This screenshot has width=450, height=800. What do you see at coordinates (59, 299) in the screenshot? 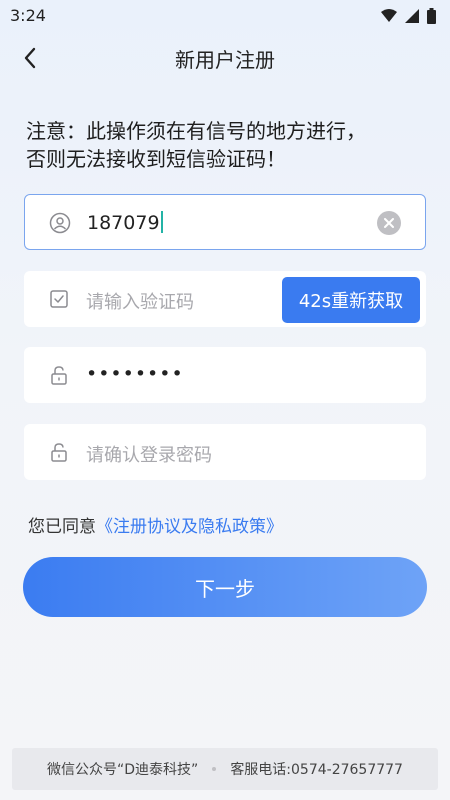
I see `shield-check-icon` at bounding box center [59, 299].